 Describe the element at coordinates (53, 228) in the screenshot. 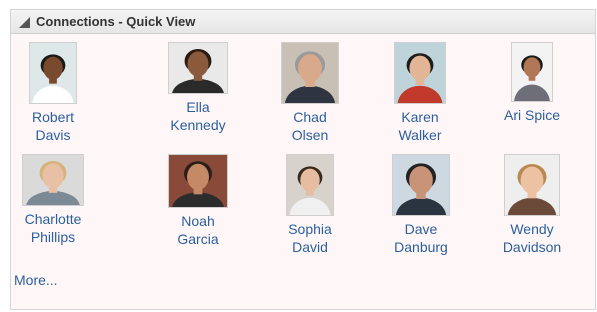

I see `person-name: Charlotte Phillips` at that location.